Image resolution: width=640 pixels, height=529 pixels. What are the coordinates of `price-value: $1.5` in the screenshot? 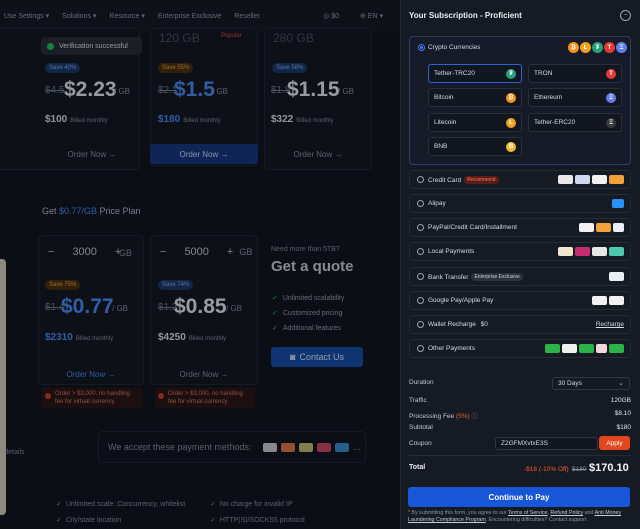 It's located at (194, 89).